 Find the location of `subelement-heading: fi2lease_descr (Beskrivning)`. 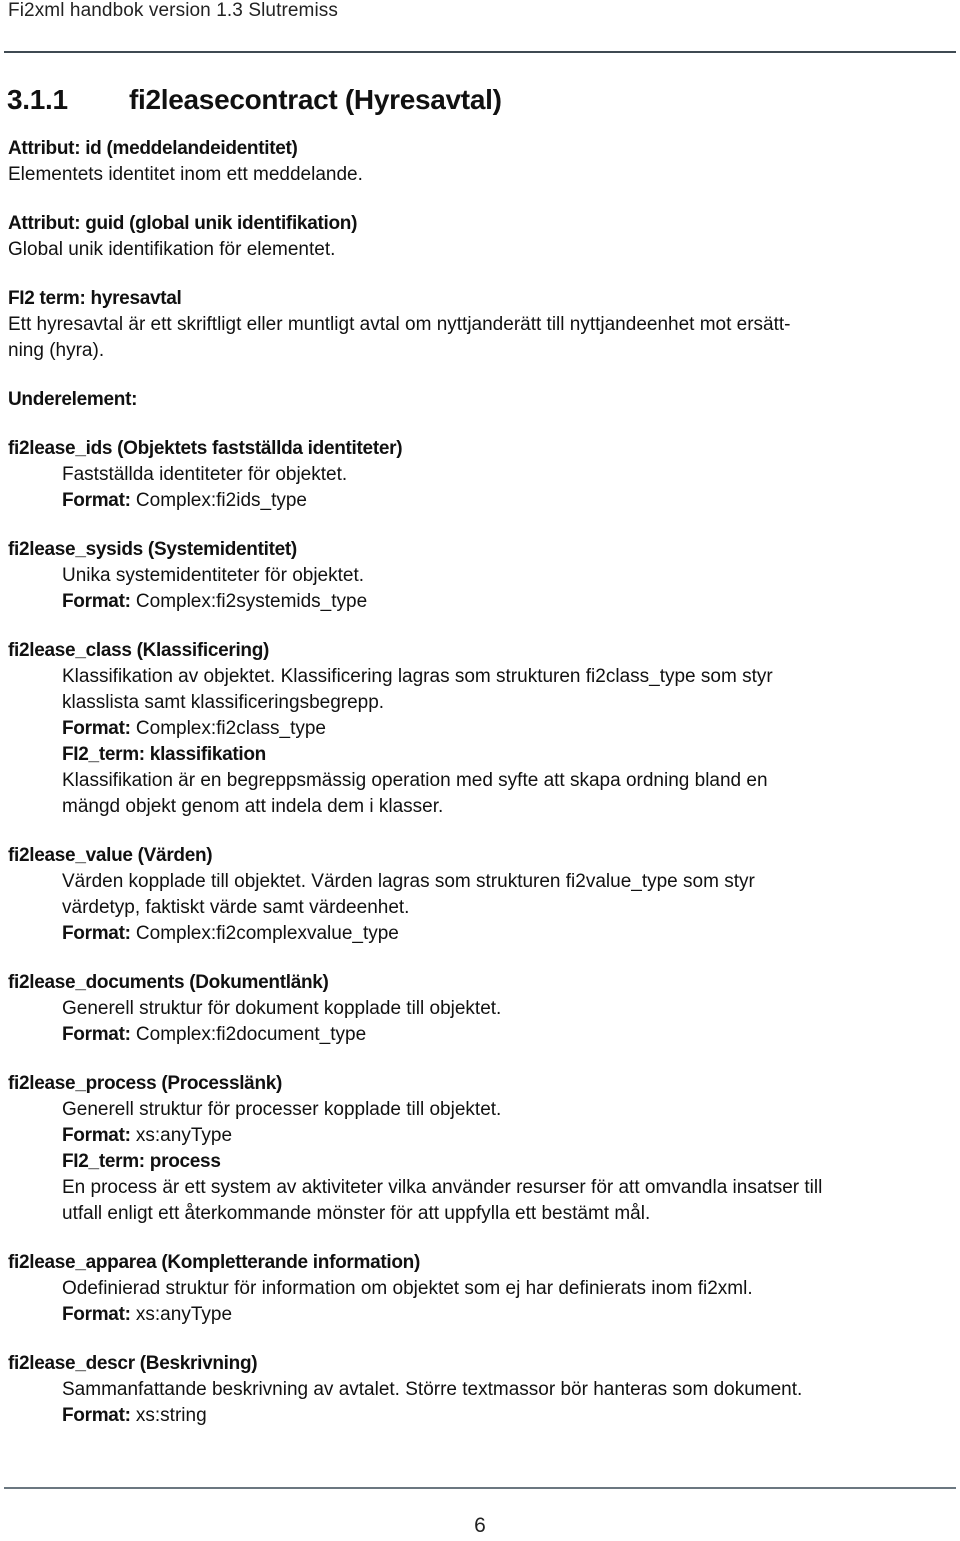

subelement-heading: fi2lease_descr (Beskrivning) is located at coordinates (133, 1363).